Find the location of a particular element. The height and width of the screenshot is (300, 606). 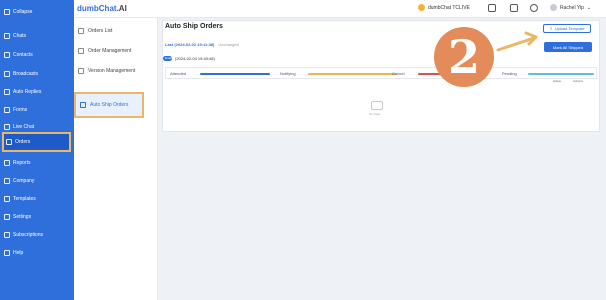

subnav-item-label: Auto Ship Orders is located at coordinates (109, 105).